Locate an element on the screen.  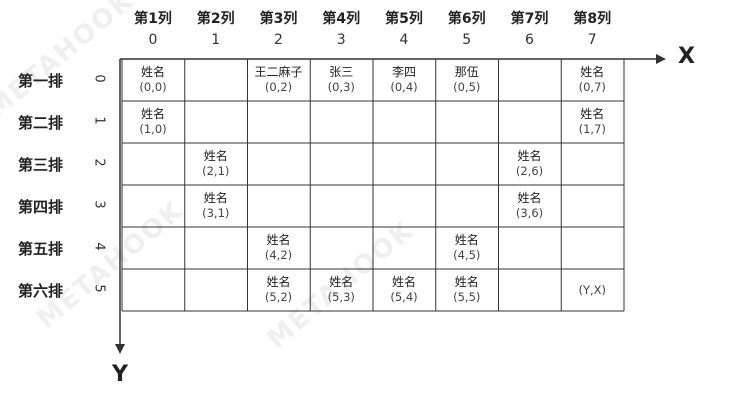
row-index: 2 is located at coordinates (99, 162).